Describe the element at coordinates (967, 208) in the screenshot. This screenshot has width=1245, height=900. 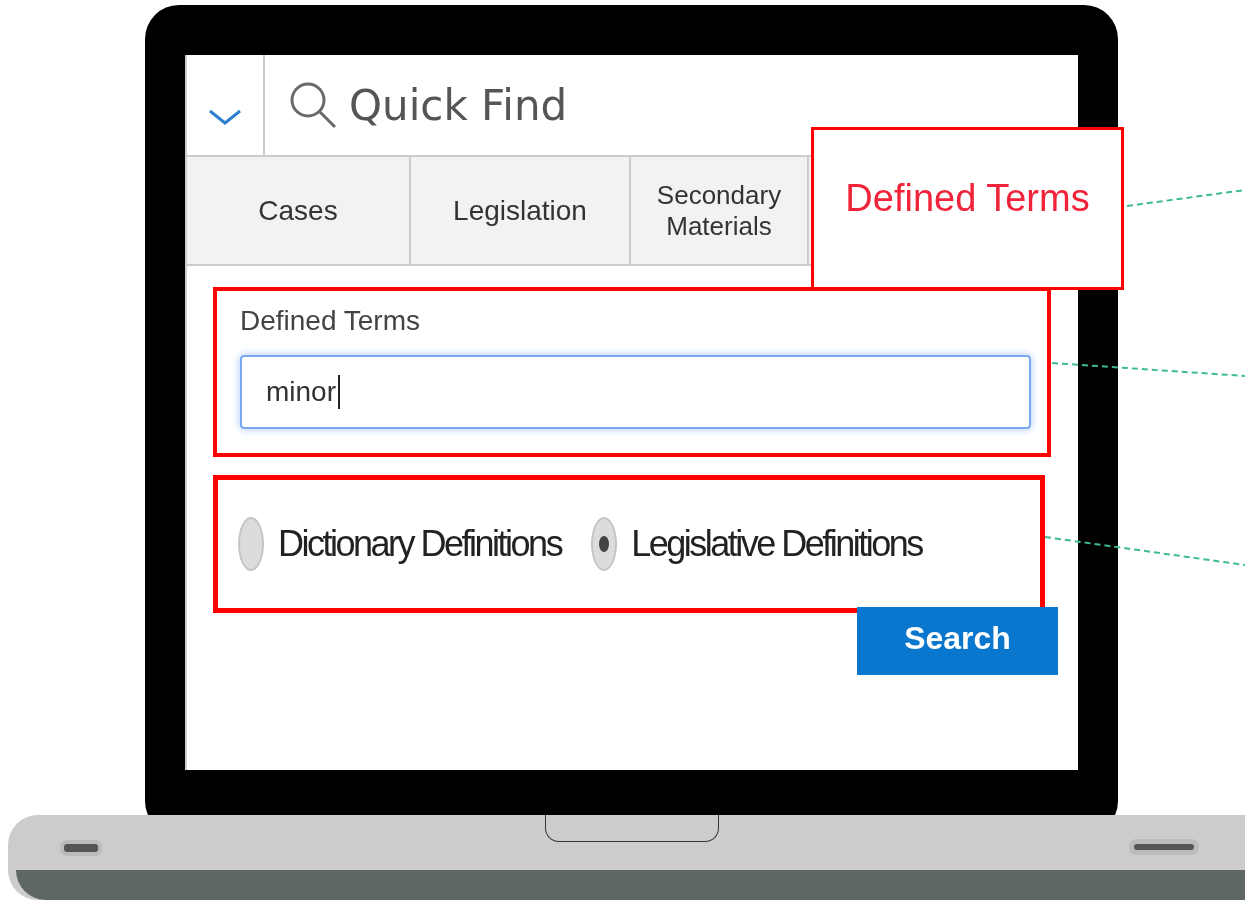
I see `tab: Defined Terms` at that location.